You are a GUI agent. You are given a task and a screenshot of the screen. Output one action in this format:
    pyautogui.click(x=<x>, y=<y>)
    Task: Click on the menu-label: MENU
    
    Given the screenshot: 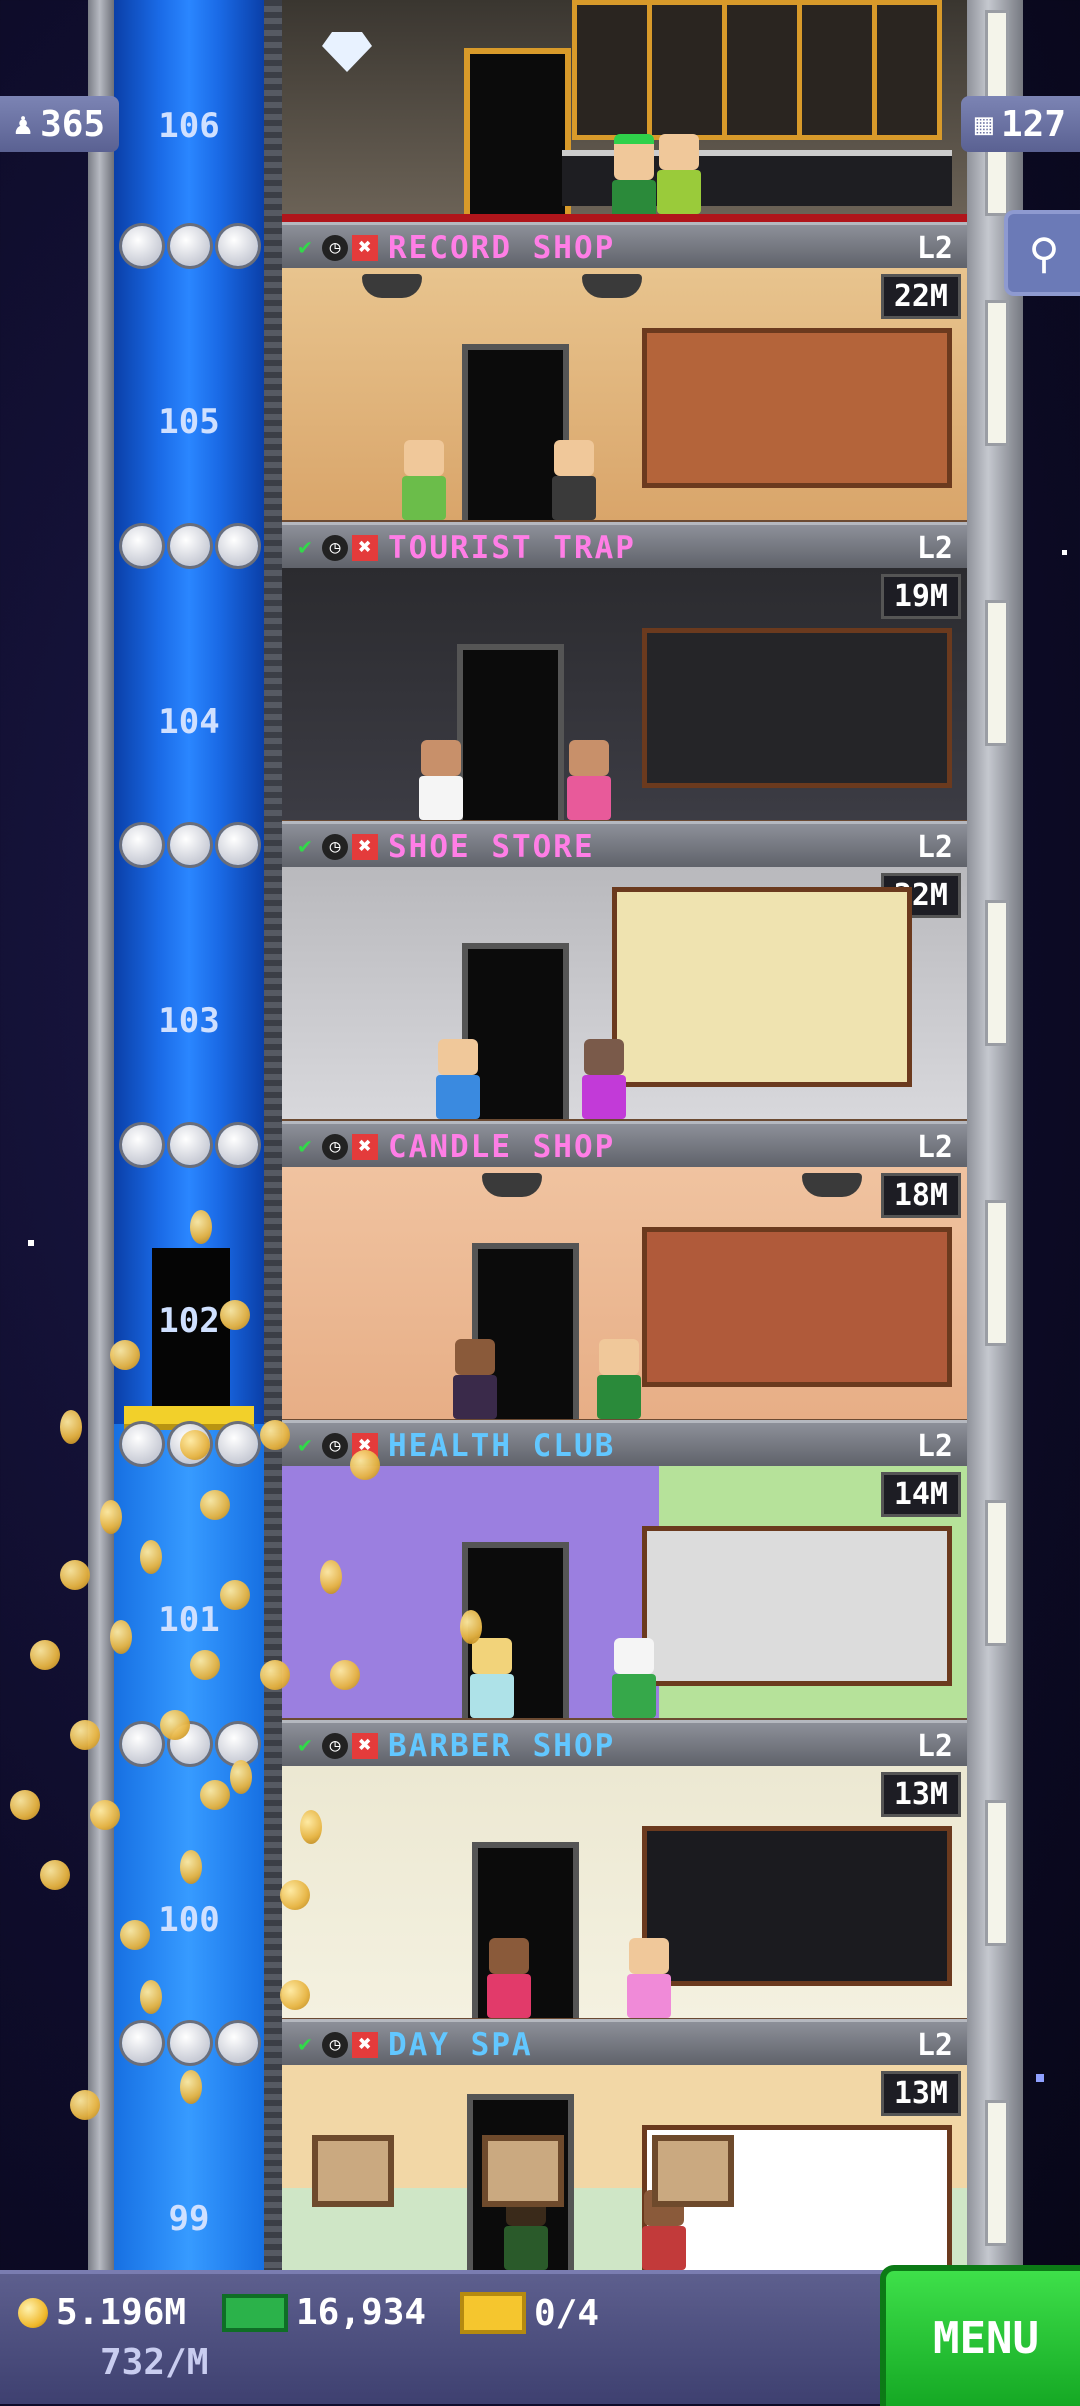 What is the action you would take?
    pyautogui.click(x=986, y=2338)
    